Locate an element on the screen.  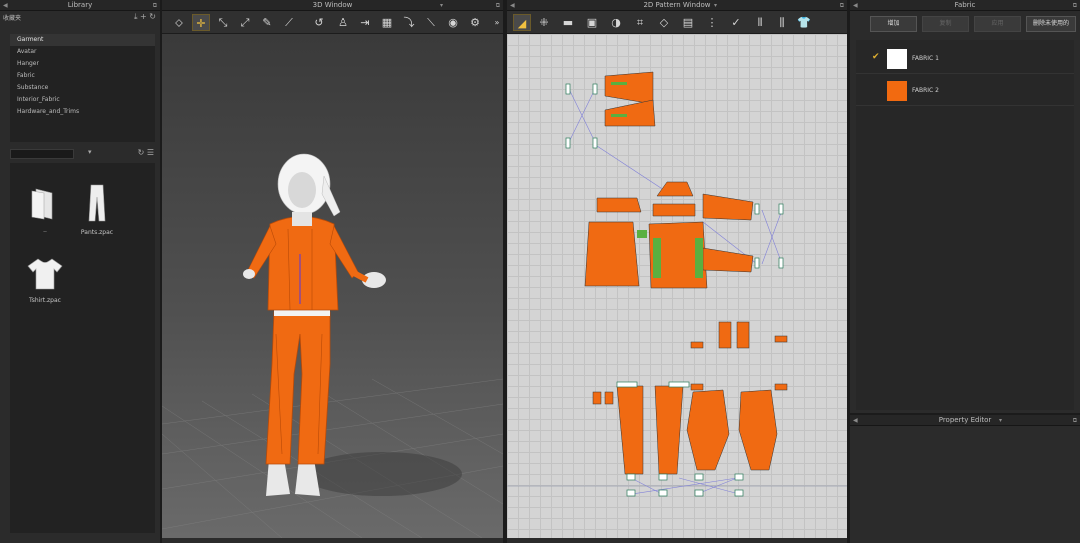
avatar-face is located at coordinates (302, 190).